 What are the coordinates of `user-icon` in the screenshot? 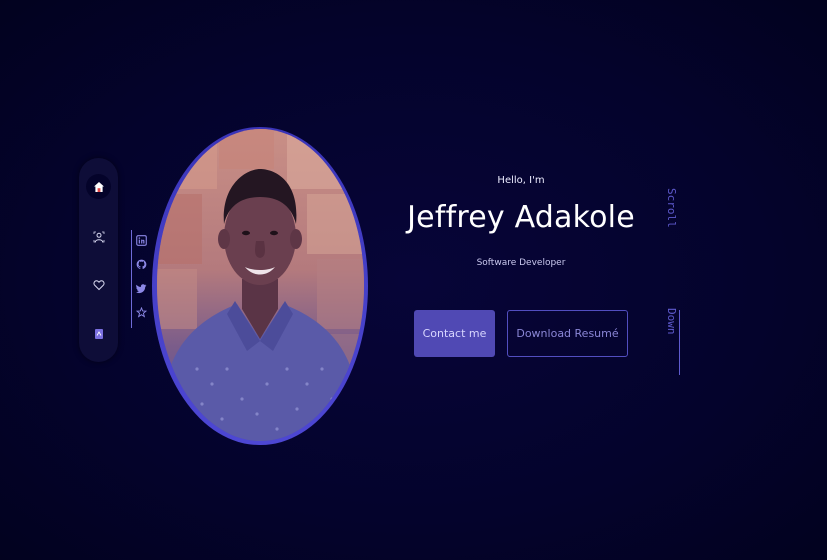 It's located at (98, 236).